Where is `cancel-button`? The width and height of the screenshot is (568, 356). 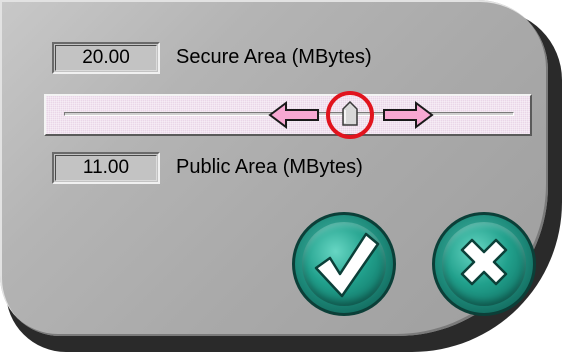 cancel-button is located at coordinates (484, 264).